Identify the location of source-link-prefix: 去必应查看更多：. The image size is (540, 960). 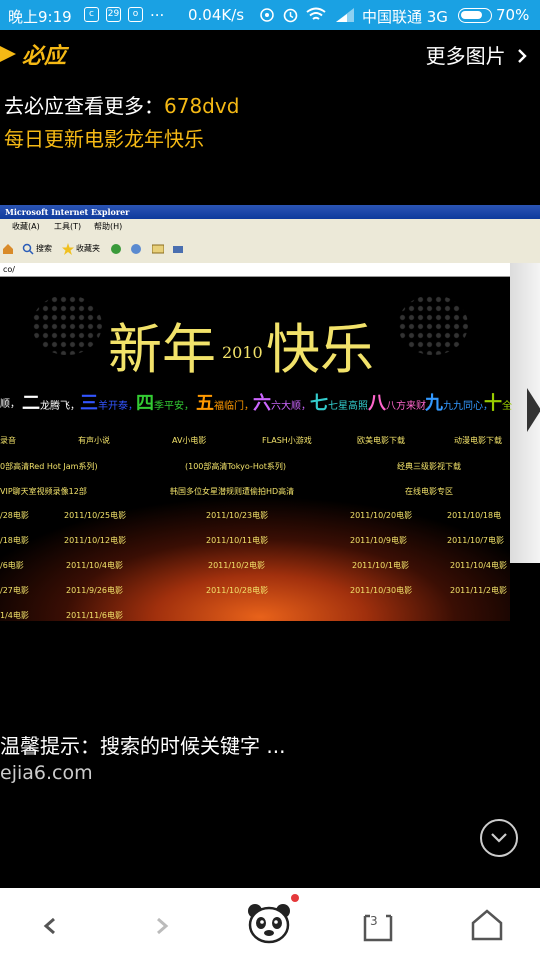
(84, 106).